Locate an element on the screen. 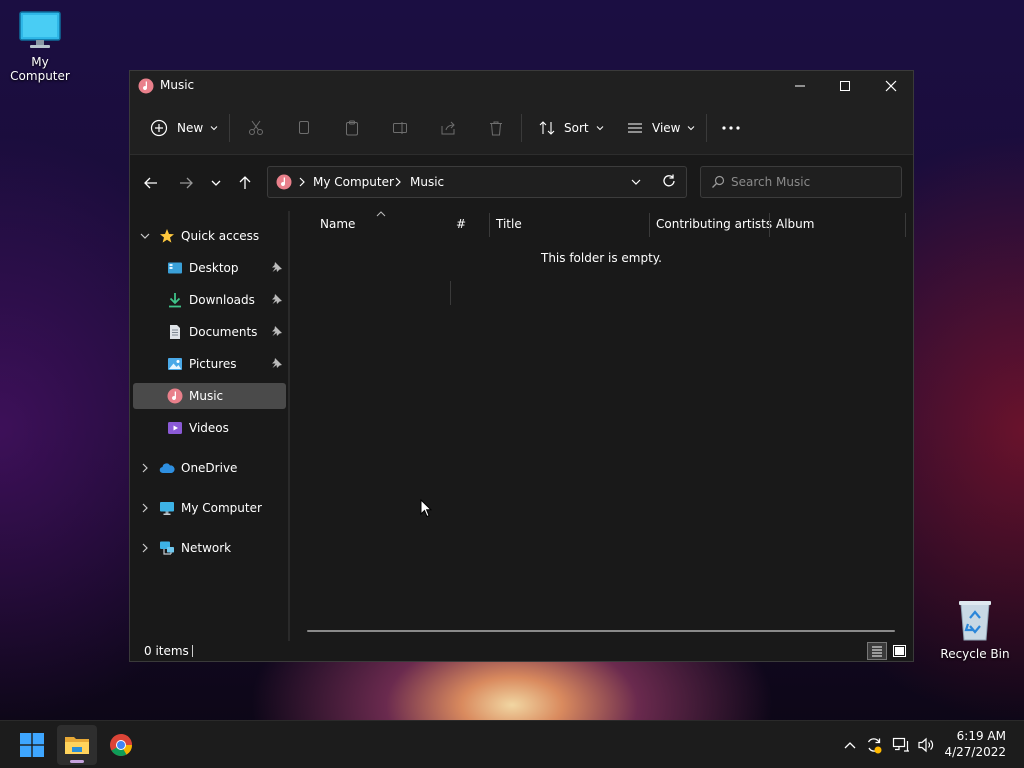  copy-button is located at coordinates (304, 128).